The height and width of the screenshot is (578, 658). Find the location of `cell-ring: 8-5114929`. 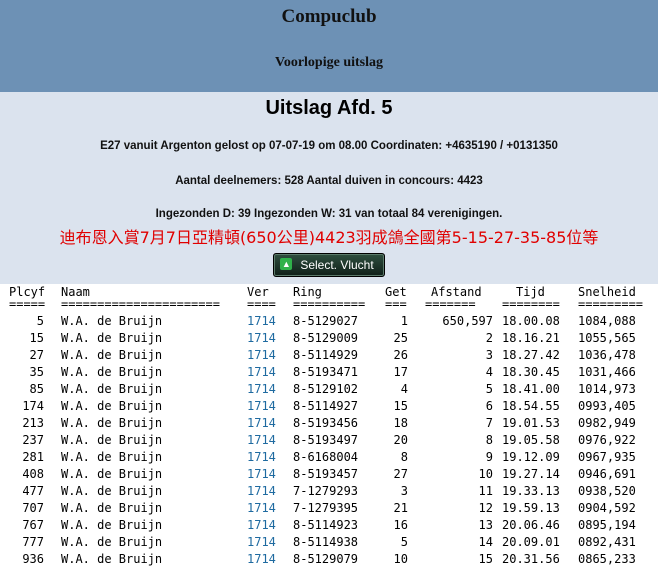

cell-ring: 8-5114929 is located at coordinates (326, 355).